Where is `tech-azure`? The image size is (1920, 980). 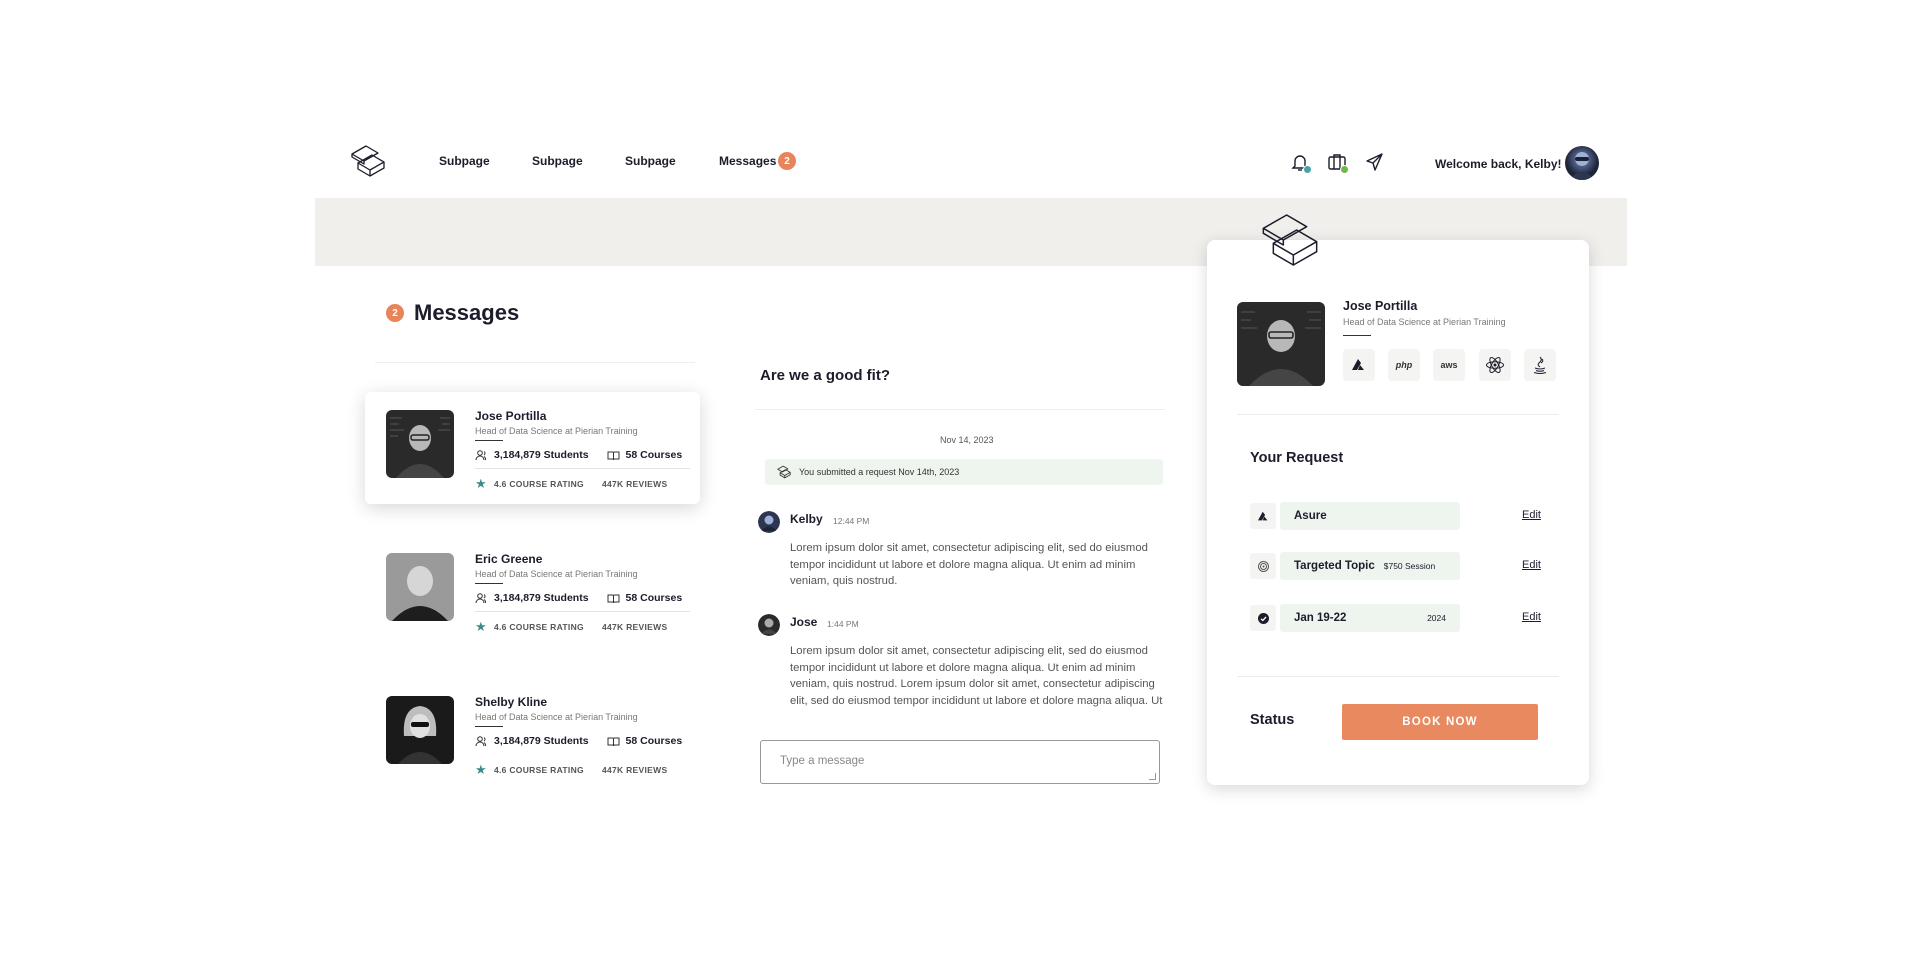 tech-azure is located at coordinates (1359, 365).